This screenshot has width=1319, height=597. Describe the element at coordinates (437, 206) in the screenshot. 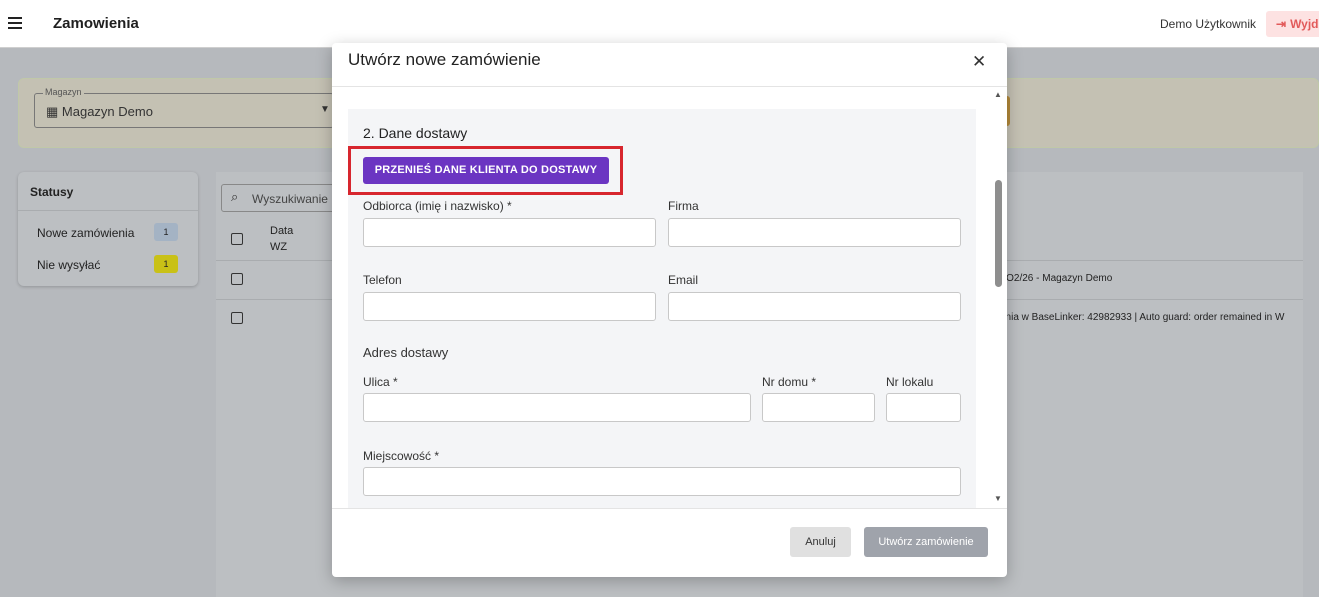

I see `recipient-label: Odbiorca (imię i nazwisko) *` at that location.